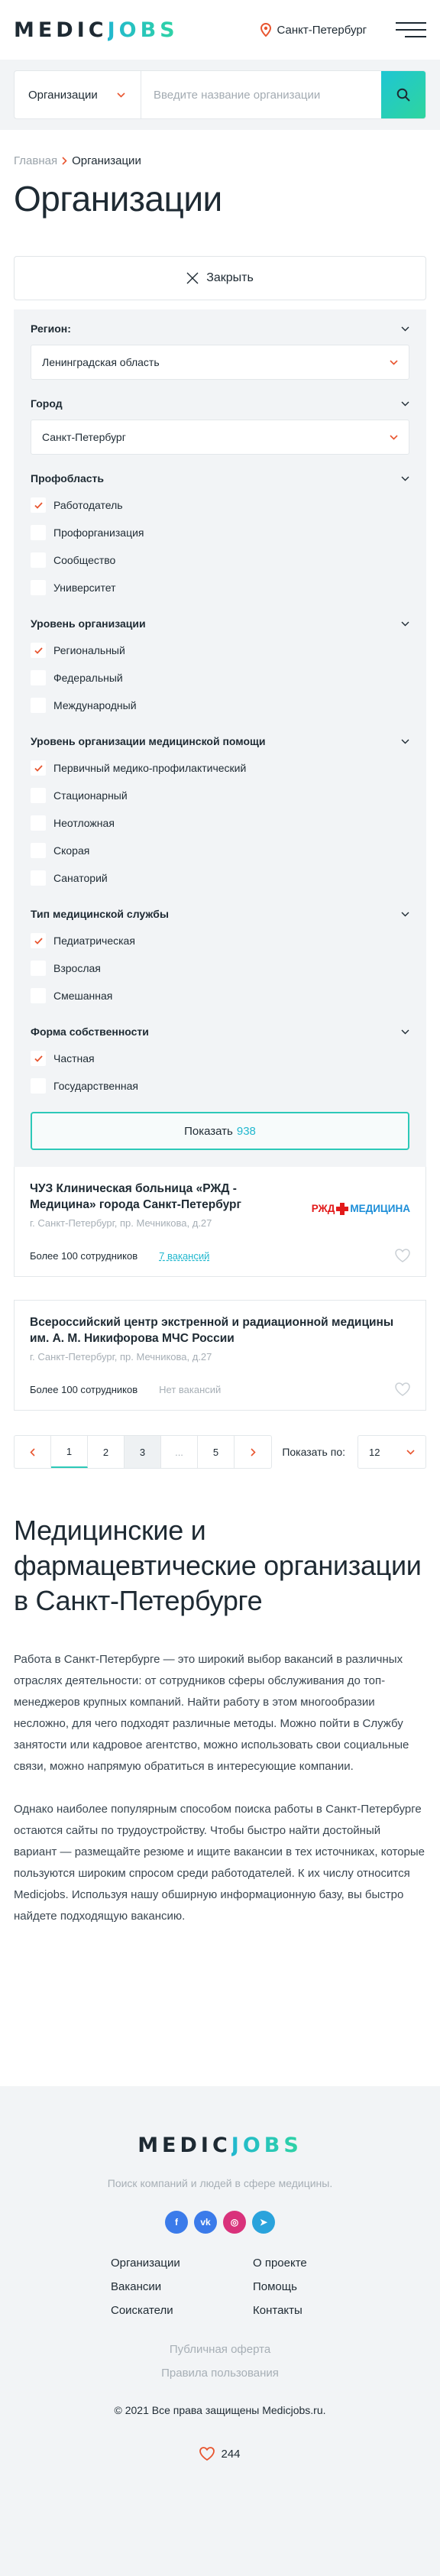 The image size is (440, 2576). What do you see at coordinates (291, 2263) in the screenshot?
I see `footer-nav-link: О проекте` at bounding box center [291, 2263].